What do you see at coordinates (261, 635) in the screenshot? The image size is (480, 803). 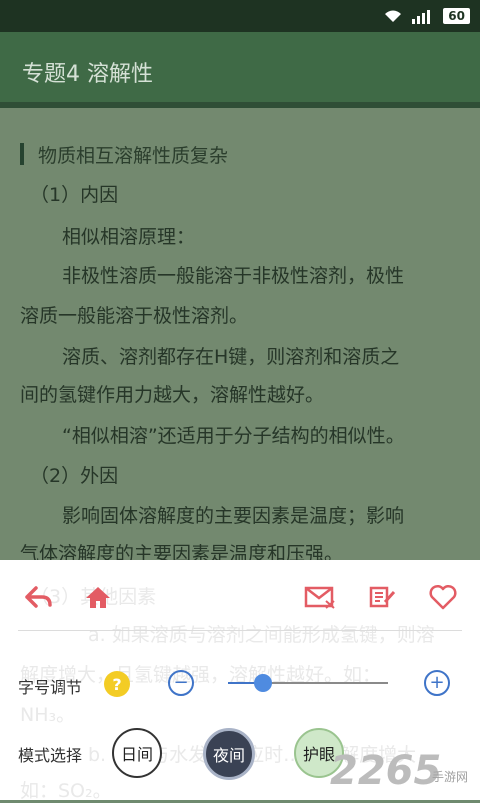 I see `faded-line: a. 如果溶质与溶剂之间能形成氢键，则溶` at bounding box center [261, 635].